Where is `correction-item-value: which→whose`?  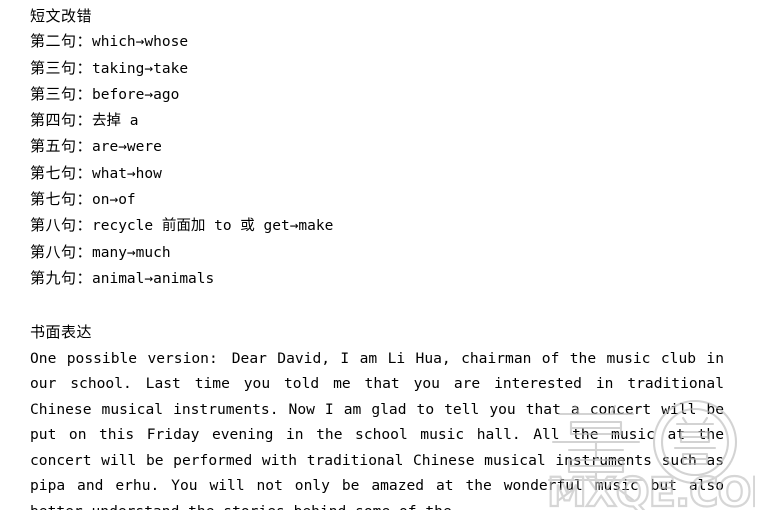
correction-item-value: which→whose is located at coordinates (140, 42).